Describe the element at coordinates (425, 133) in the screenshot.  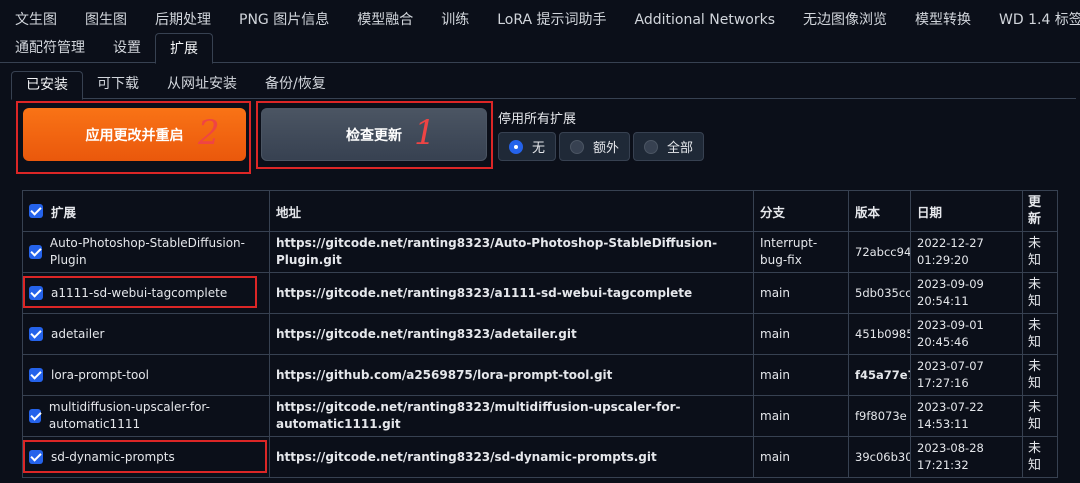
I see `annotation-number-one: 1` at that location.